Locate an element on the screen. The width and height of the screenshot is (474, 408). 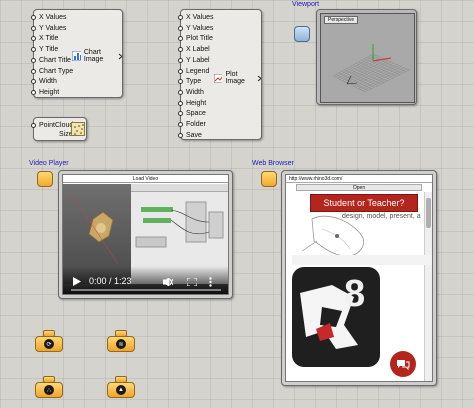
chart-input-row: X Values is located at coordinates (51, 17).